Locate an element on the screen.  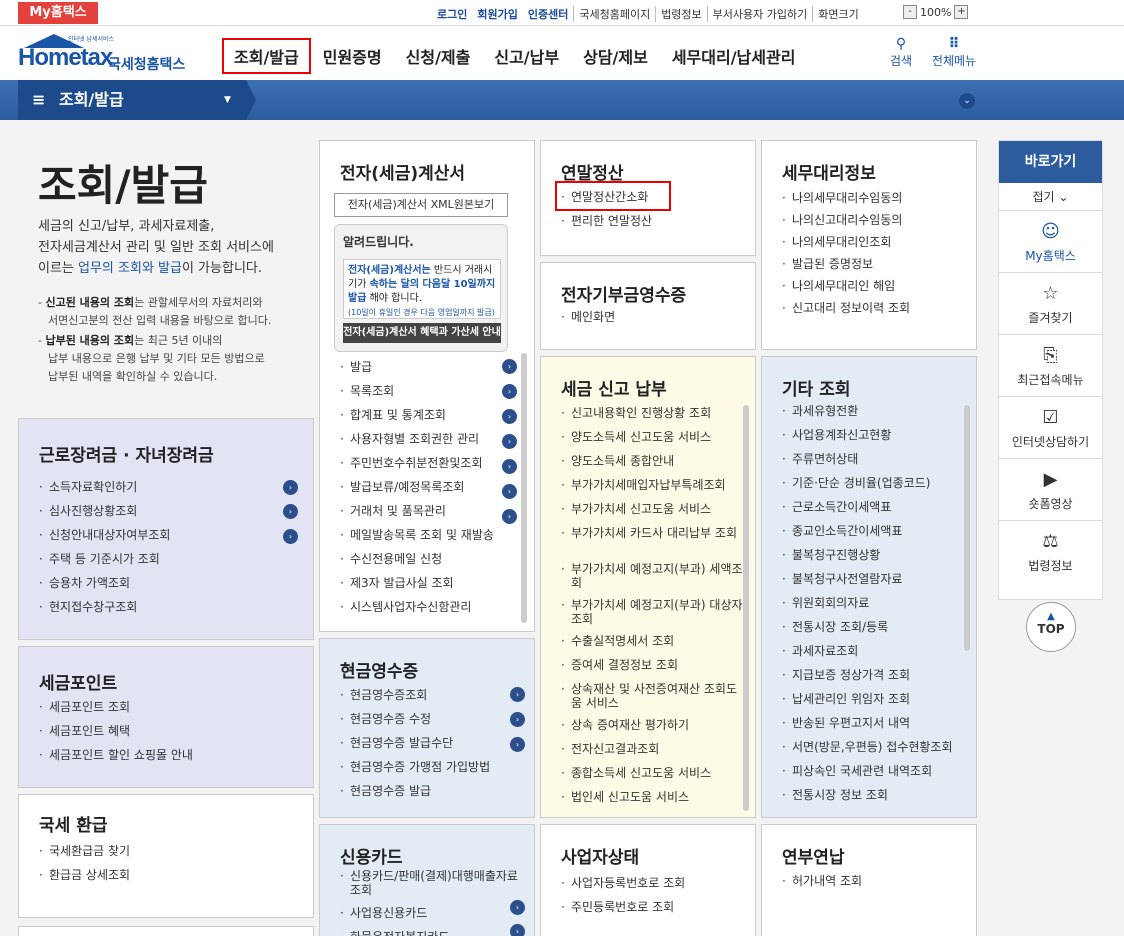
list-item: 세금포인트 조회 is located at coordinates (116, 707).